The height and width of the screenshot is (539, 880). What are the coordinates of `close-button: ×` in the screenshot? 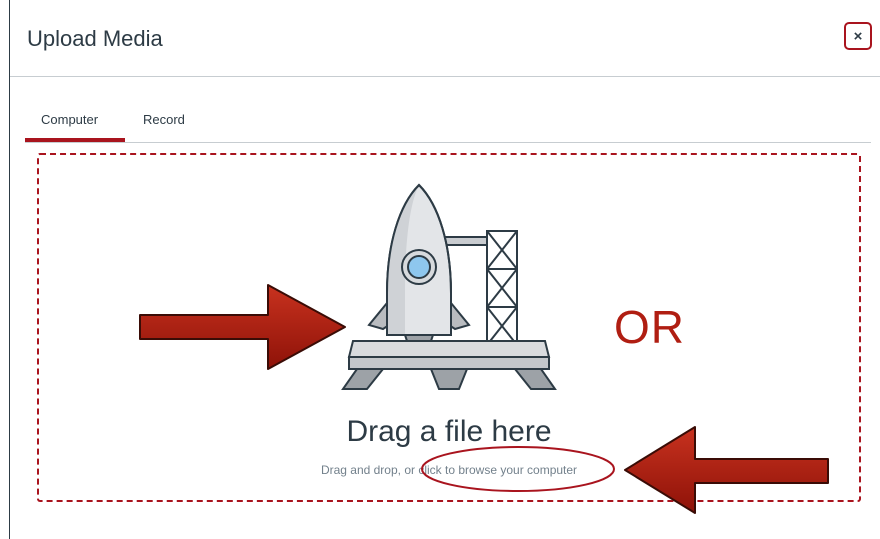 It's located at (858, 36).